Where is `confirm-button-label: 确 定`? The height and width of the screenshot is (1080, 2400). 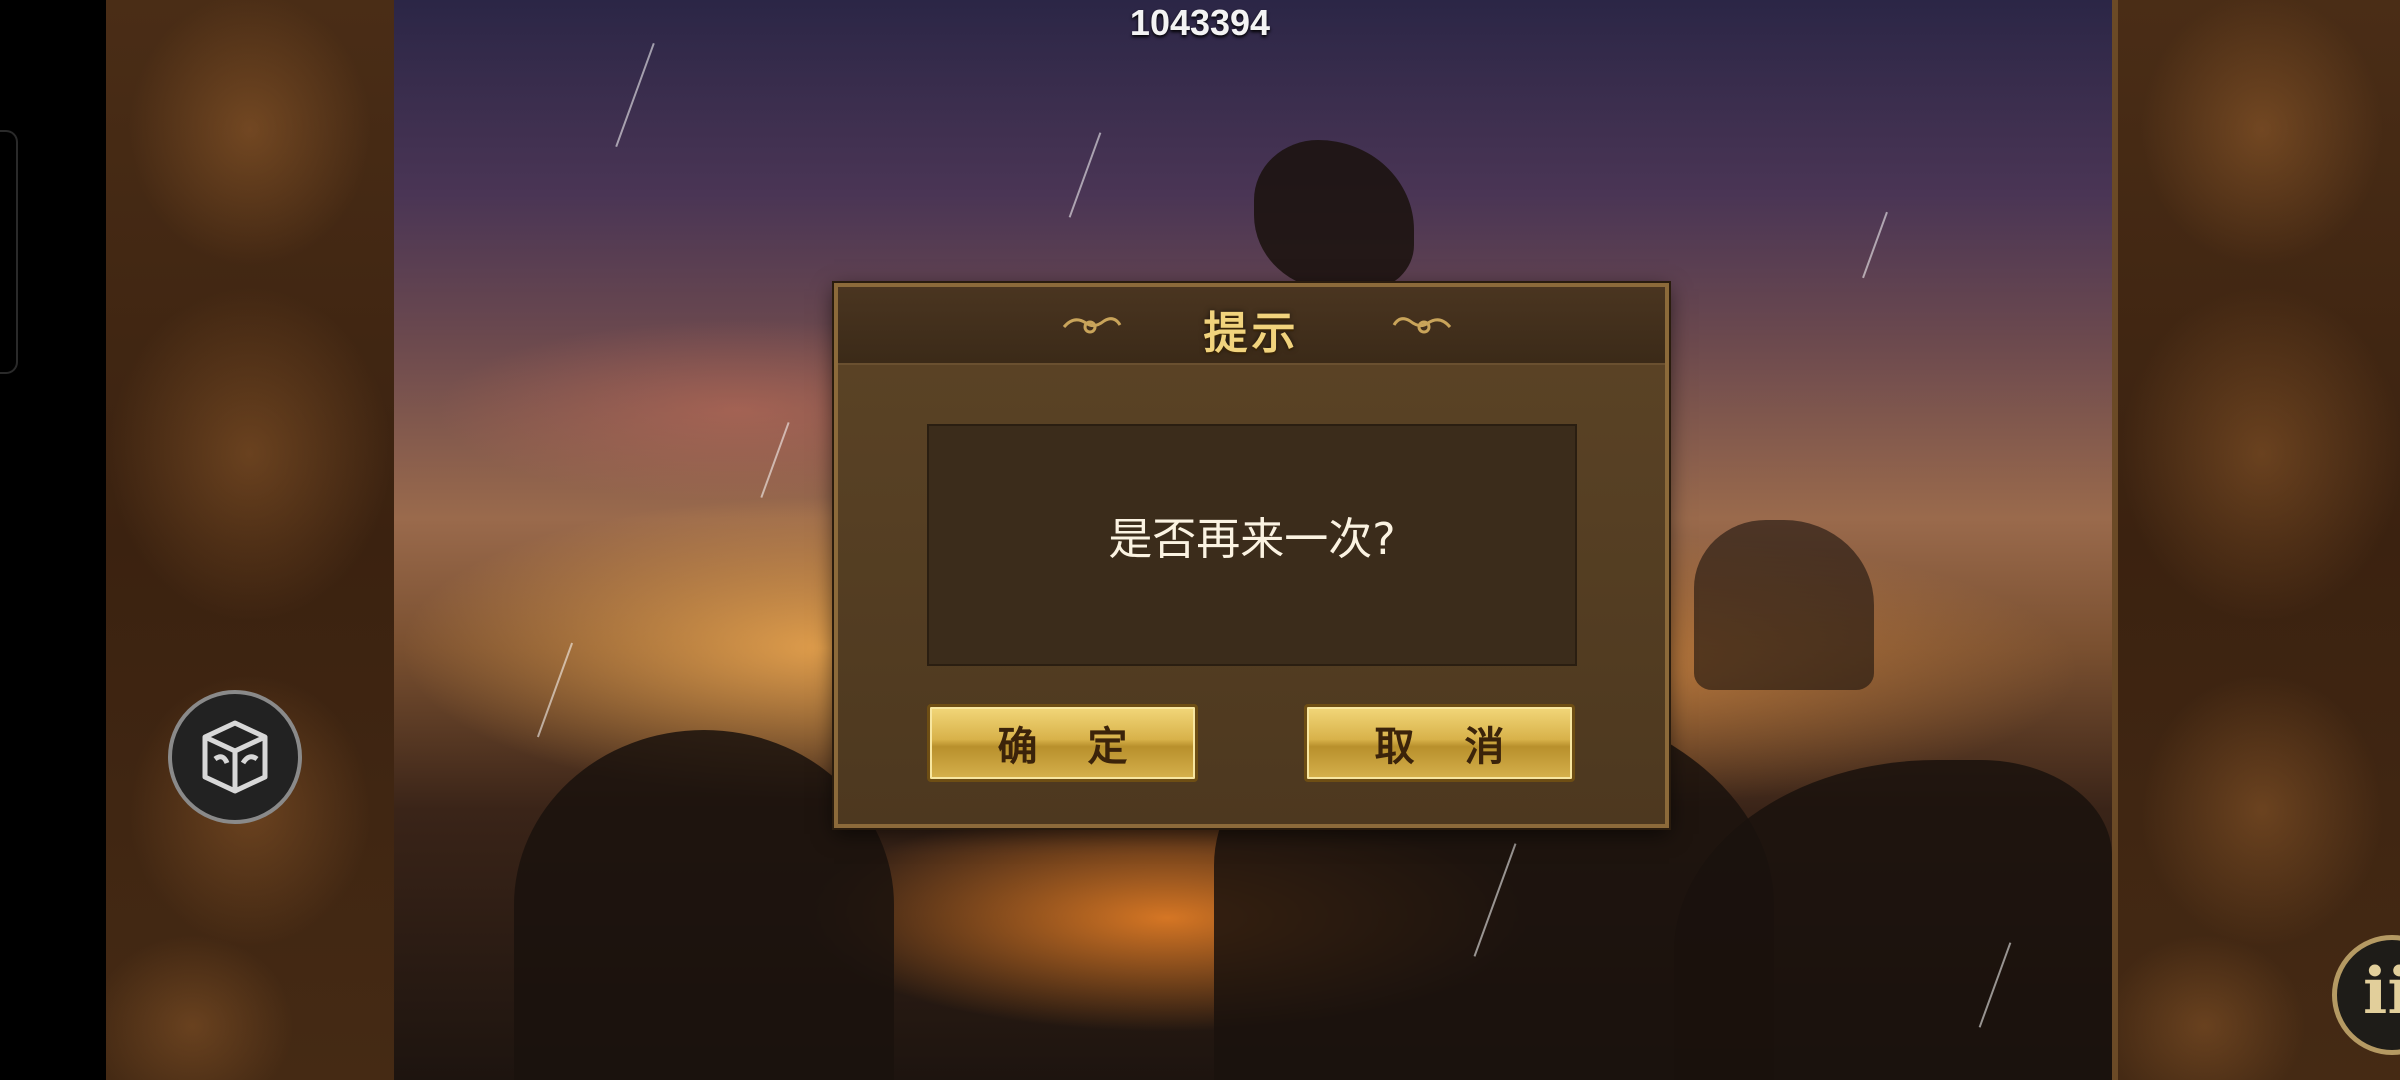 confirm-button-label: 确 定 is located at coordinates (1071, 747).